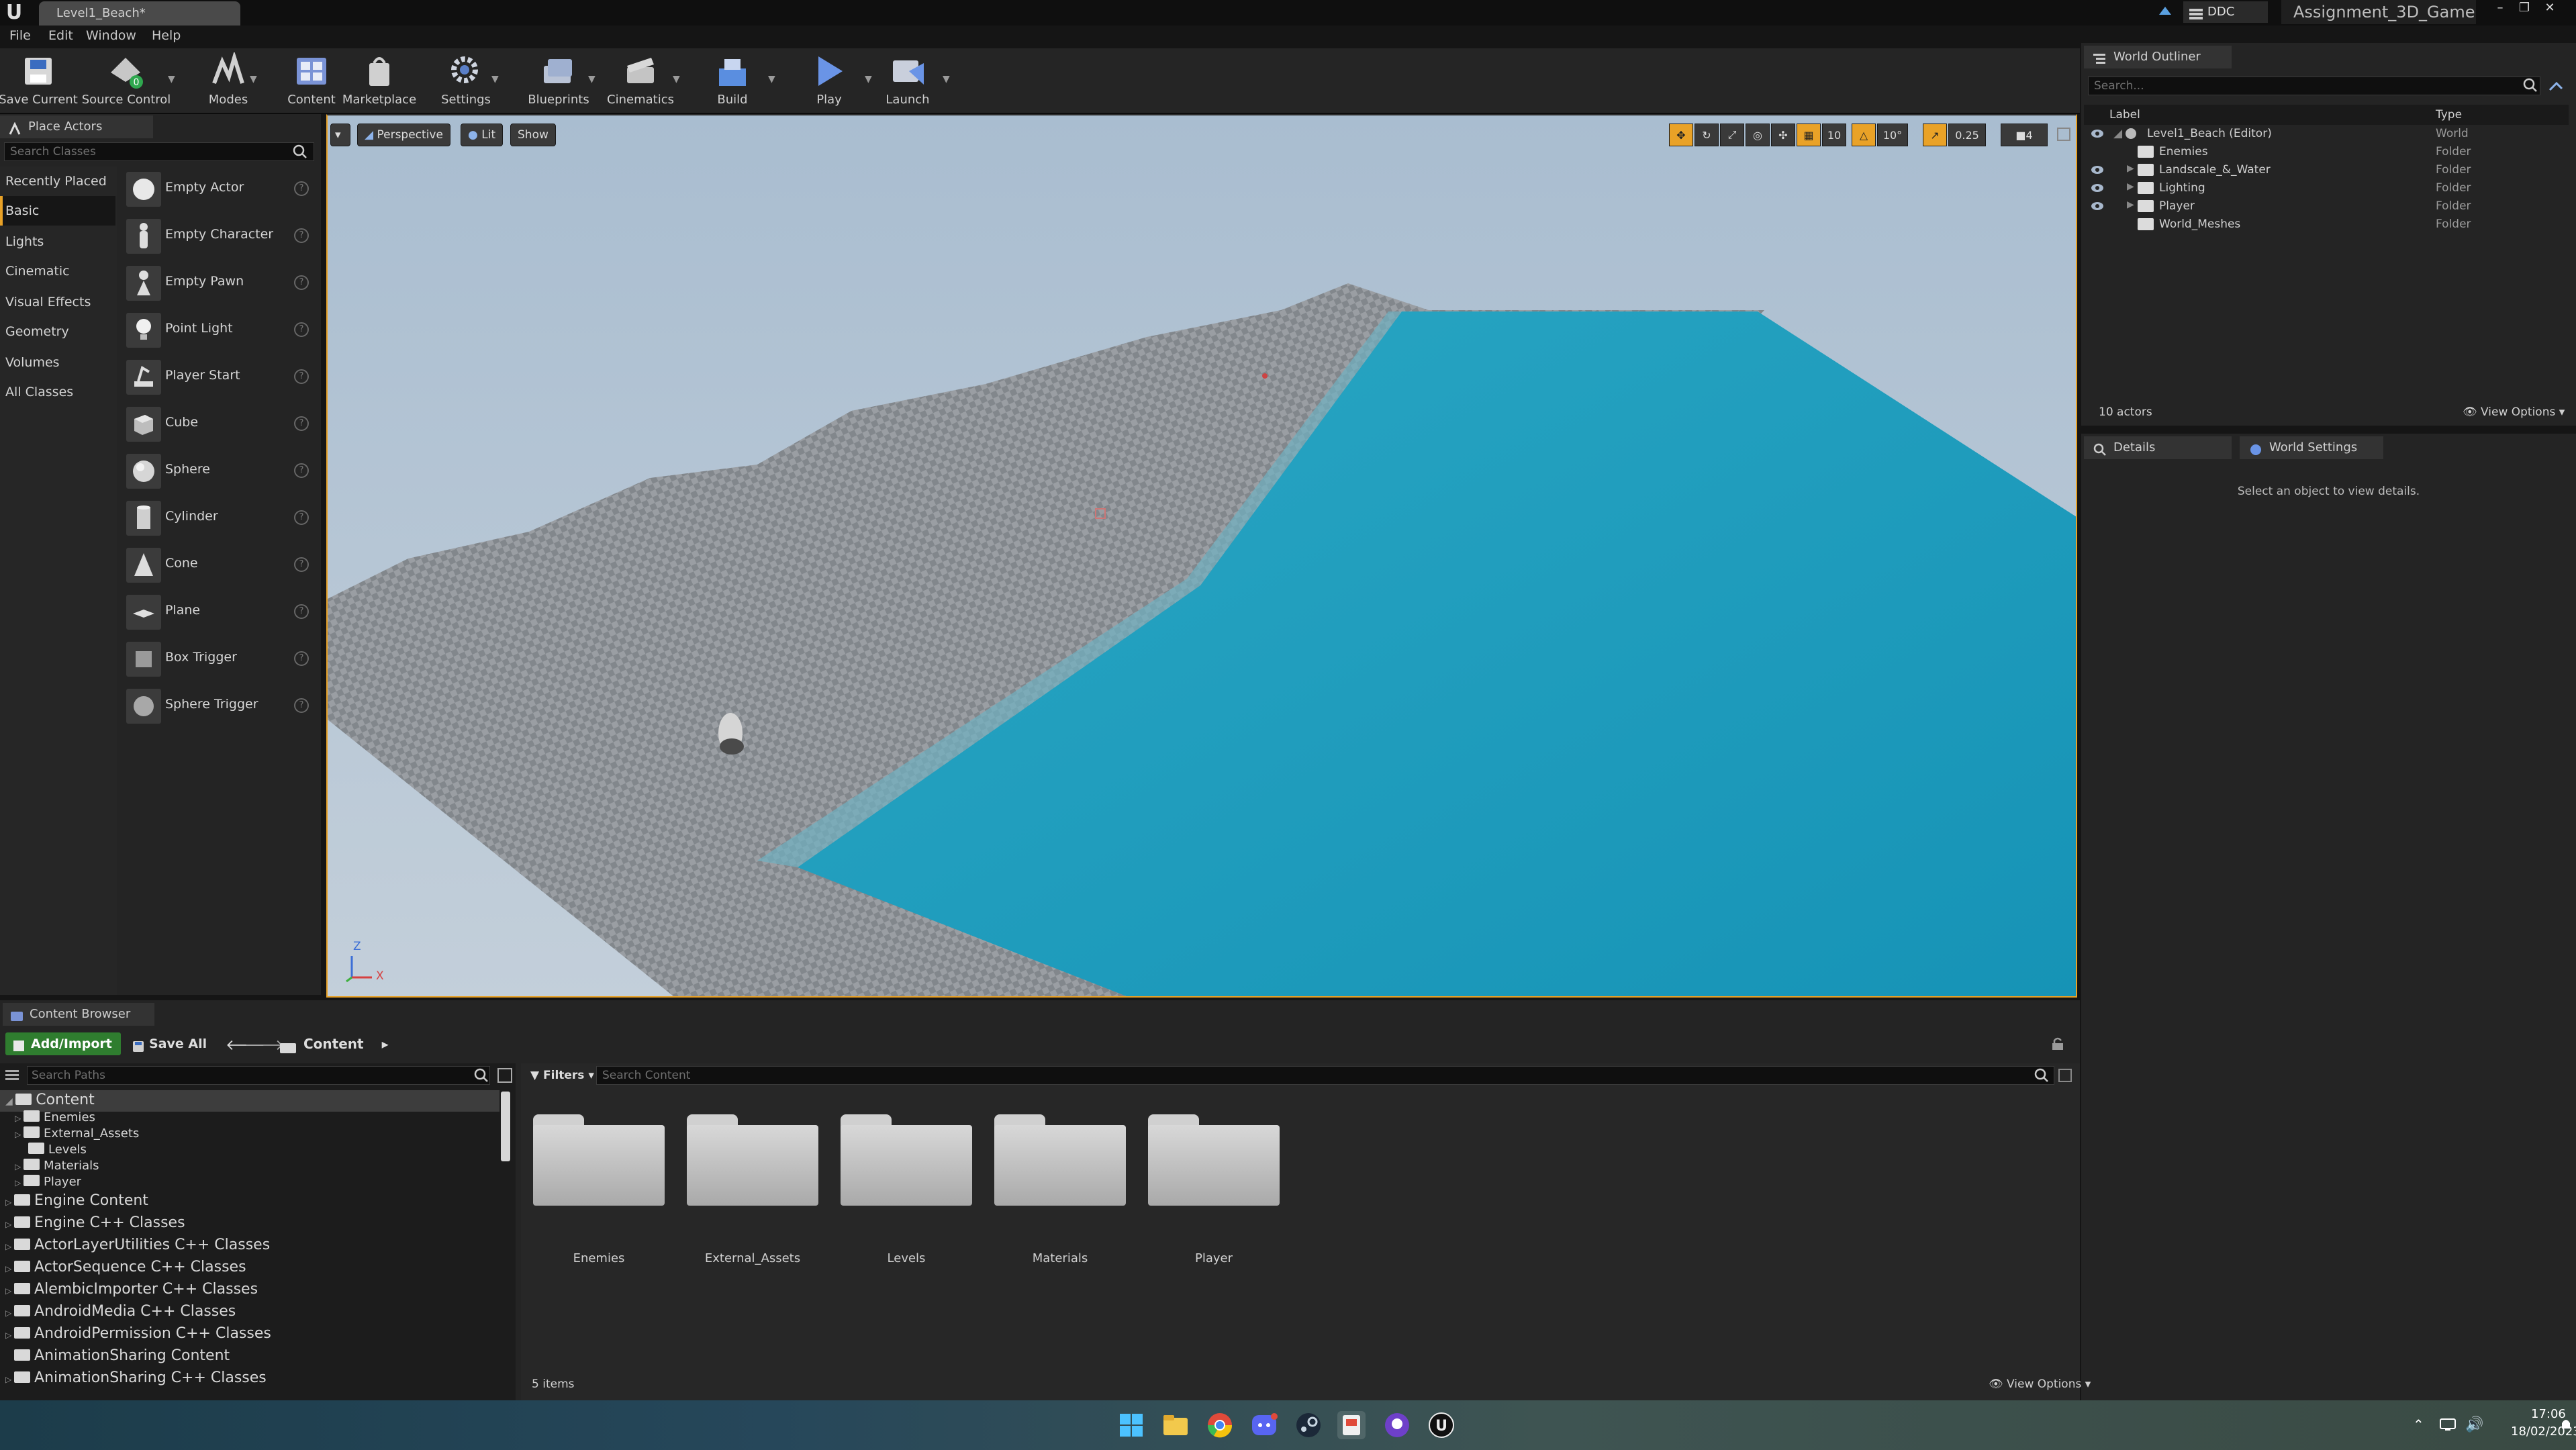 The width and height of the screenshot is (2576, 1450). I want to click on category-basic: Basic, so click(57, 211).